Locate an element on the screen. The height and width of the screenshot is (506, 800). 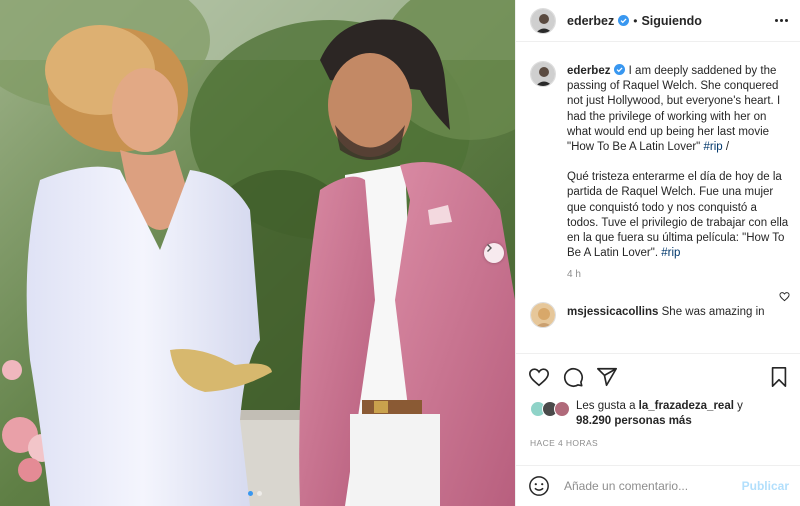
comment-text: She was amazing in is located at coordinates (713, 311).